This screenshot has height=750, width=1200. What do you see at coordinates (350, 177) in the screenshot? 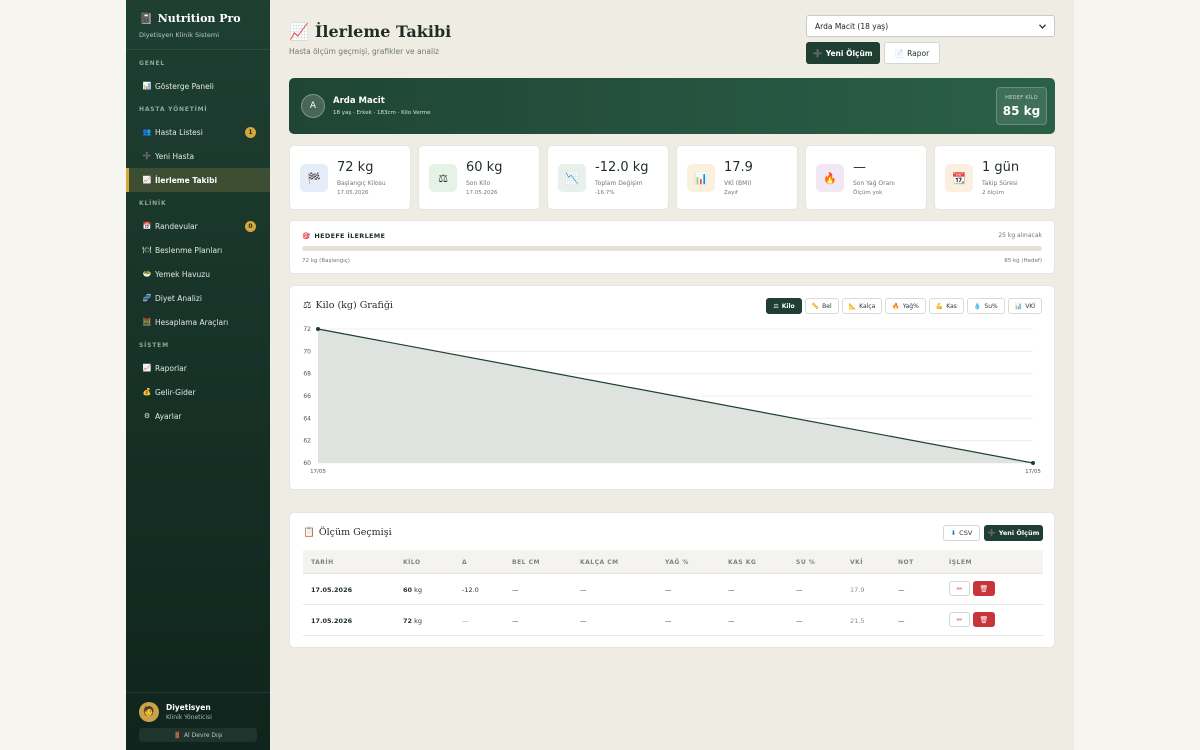
I see `stat-card-start-weight: 🏁 72 kg Başlangıç Kilosu 17.05.2026` at bounding box center [350, 177].